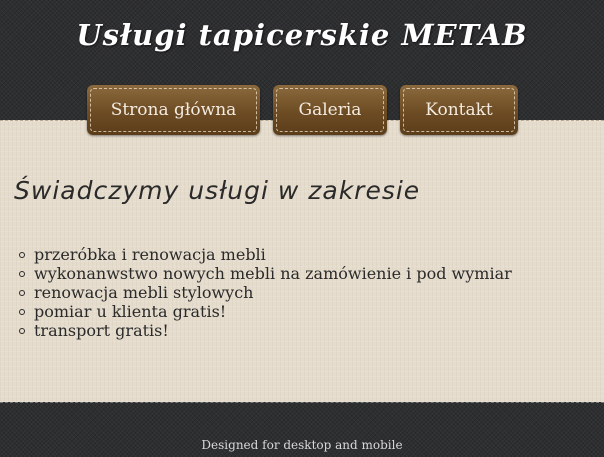 This screenshot has width=604, height=457. I want to click on service-label: transport gratis!, so click(101, 330).